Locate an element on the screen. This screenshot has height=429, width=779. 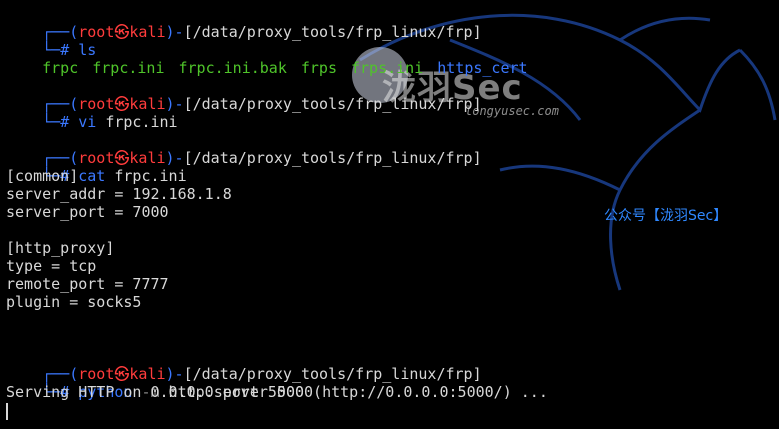
output-line: [common] is located at coordinates (42, 176).